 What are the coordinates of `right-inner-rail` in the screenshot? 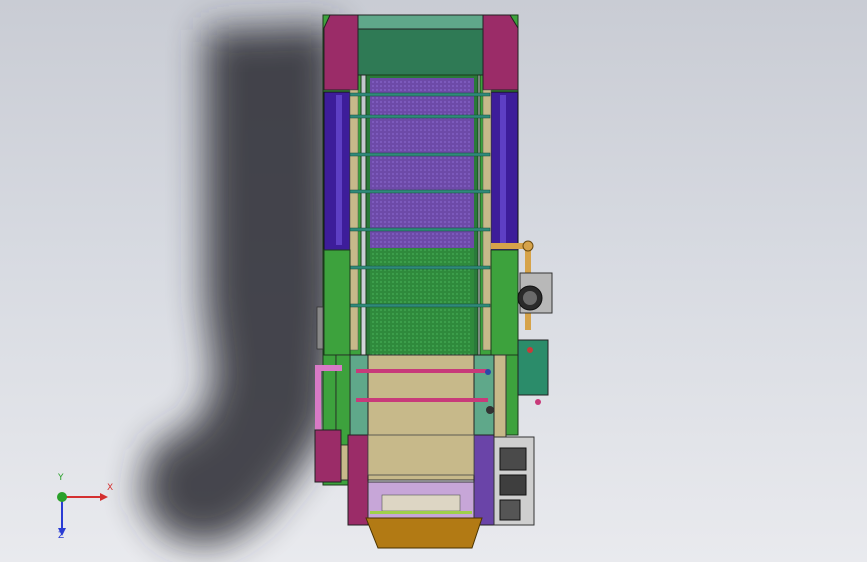 It's located at (487, 220).